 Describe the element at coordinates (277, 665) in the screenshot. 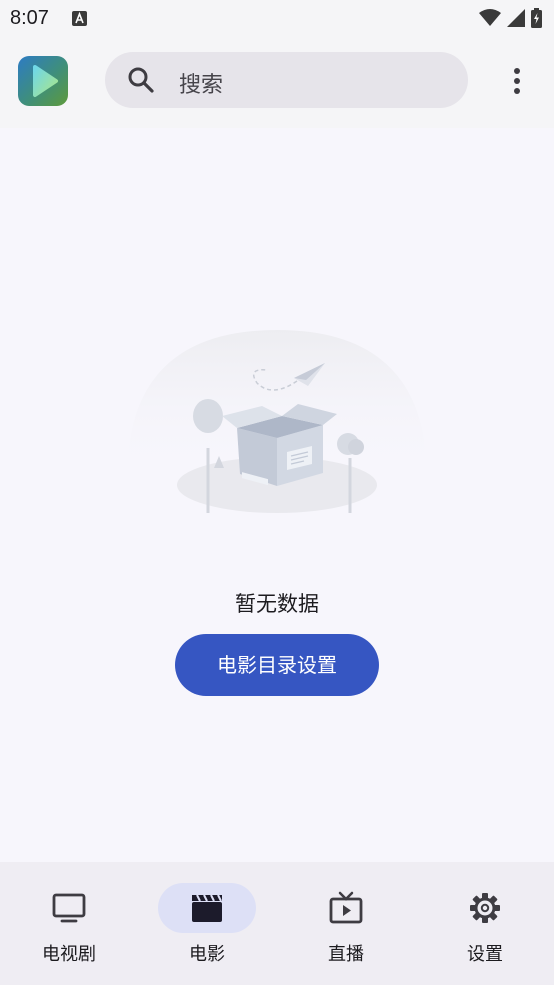

I see `movie-catalog-settings-button: 电影目录设置` at that location.